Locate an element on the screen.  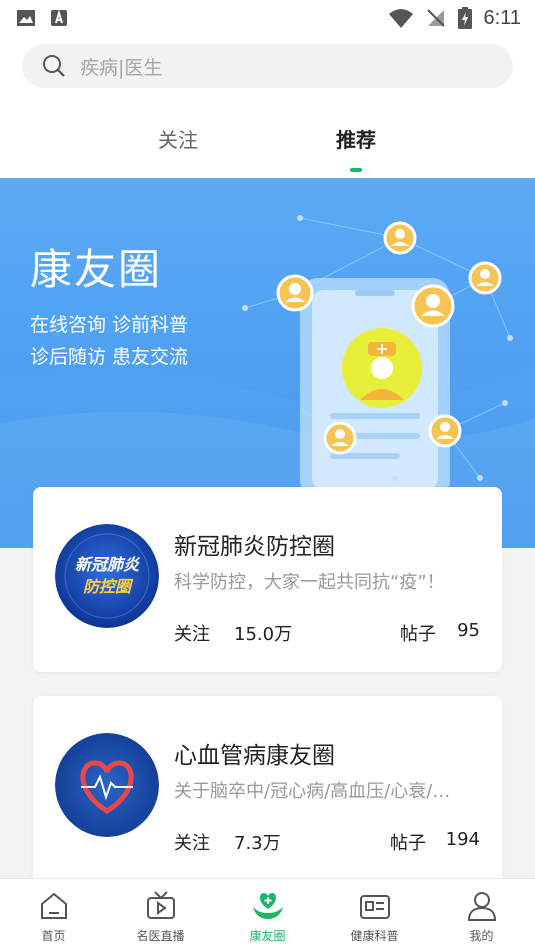
nav-live: 名医直播 is located at coordinates (160, 915).